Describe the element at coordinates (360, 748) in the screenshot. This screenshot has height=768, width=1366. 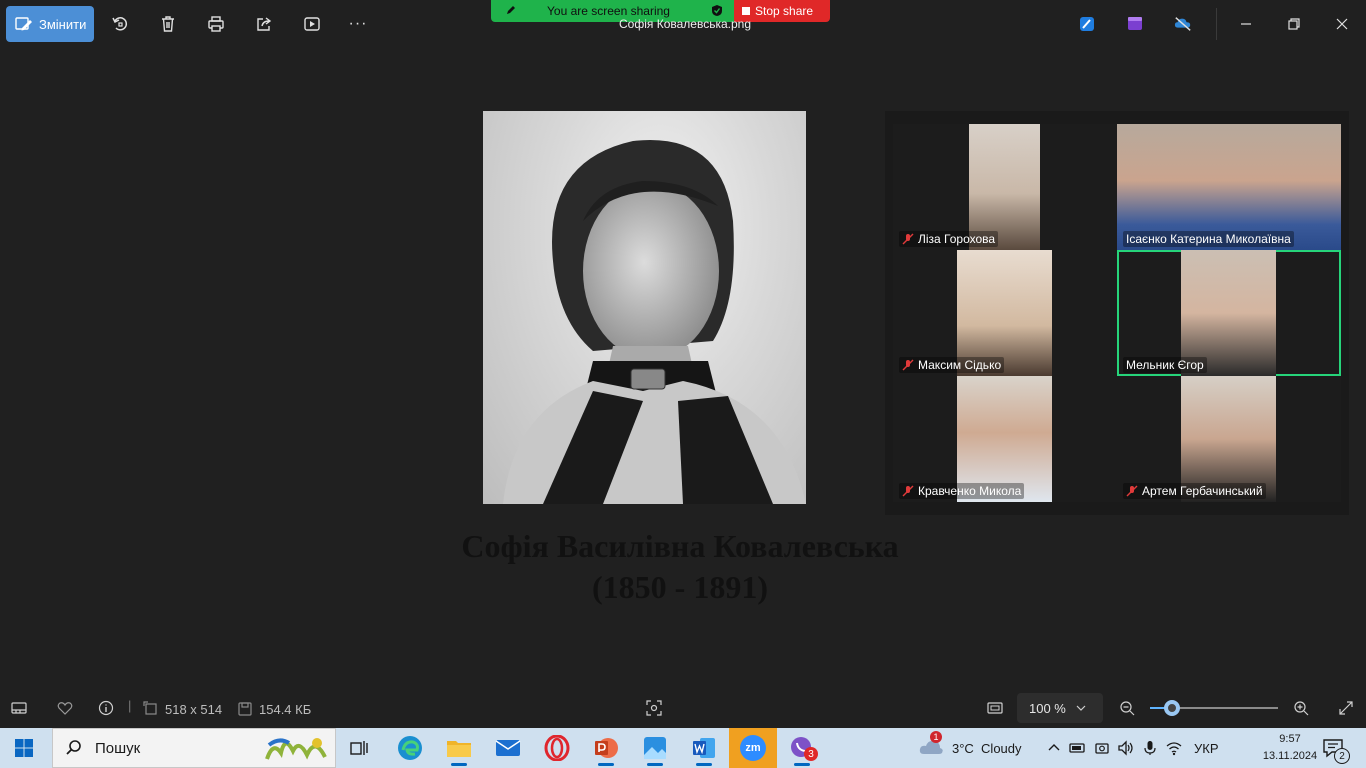
I see `task-view-button` at that location.